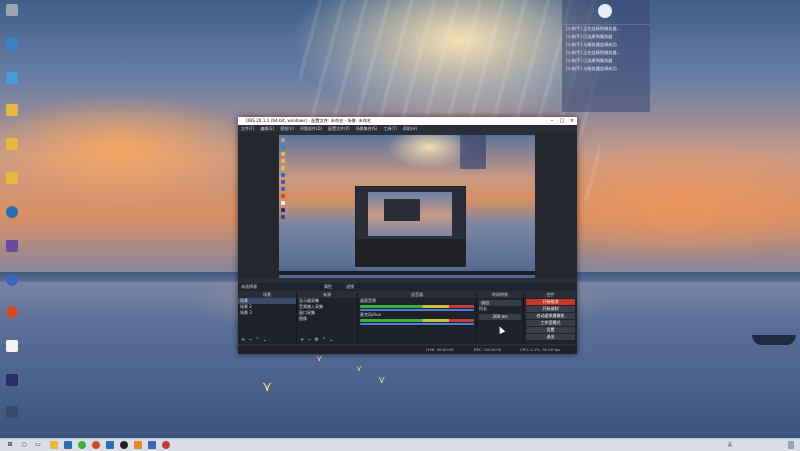 The height and width of the screenshot is (451, 800). I want to click on preview-taskbar, so click(407, 273).